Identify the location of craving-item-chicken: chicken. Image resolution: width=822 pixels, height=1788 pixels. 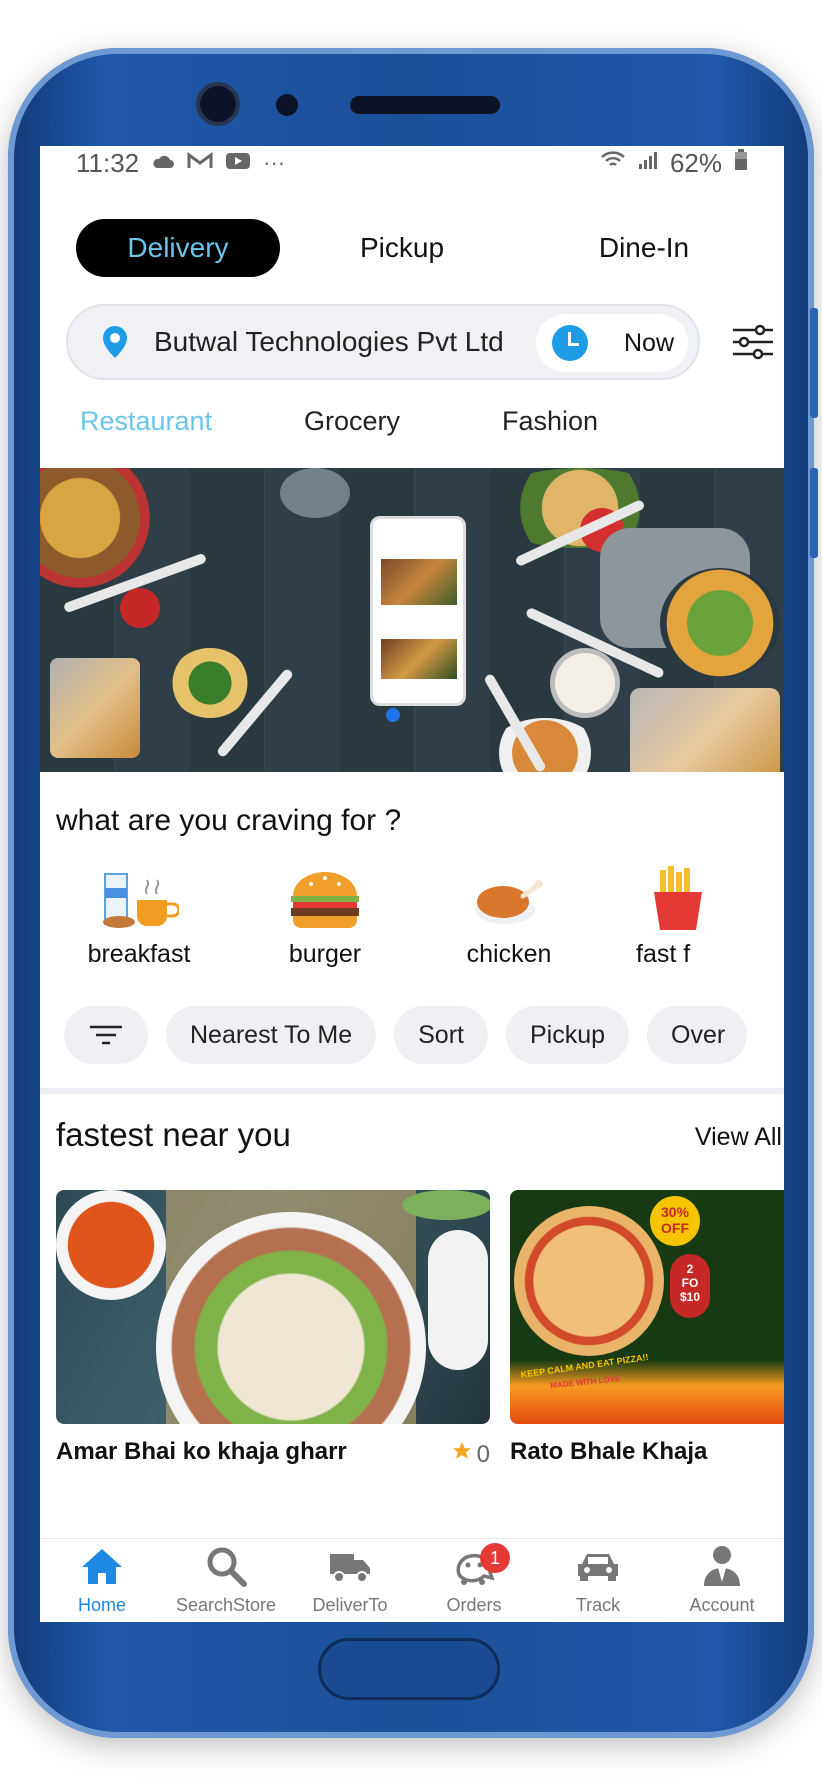
(509, 917).